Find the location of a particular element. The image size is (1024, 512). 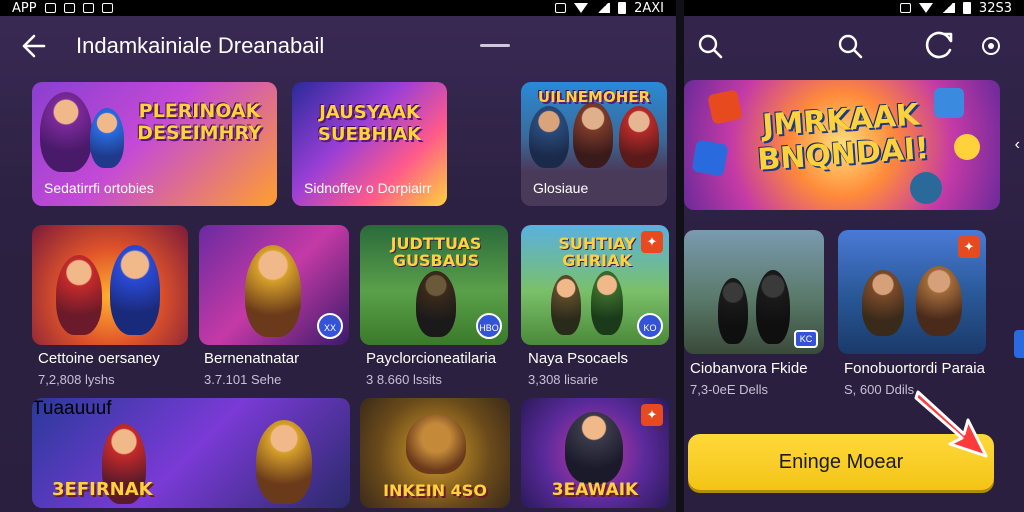

game-tile: INKEIN 4SO is located at coordinates (435, 453).